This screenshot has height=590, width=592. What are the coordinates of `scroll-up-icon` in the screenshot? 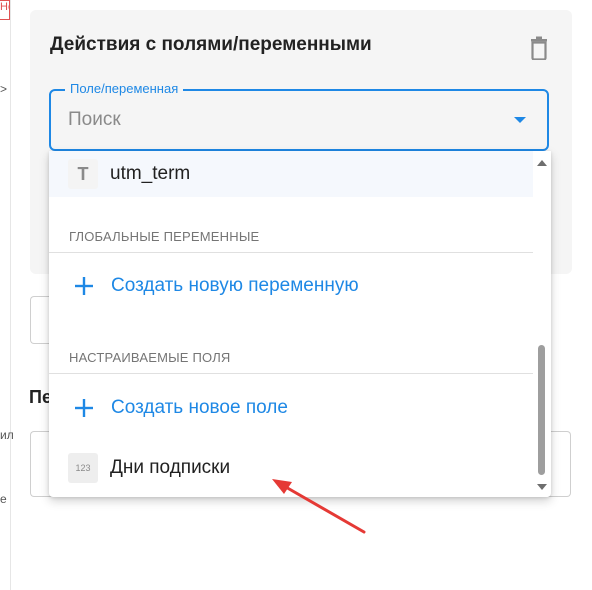 It's located at (542, 162).